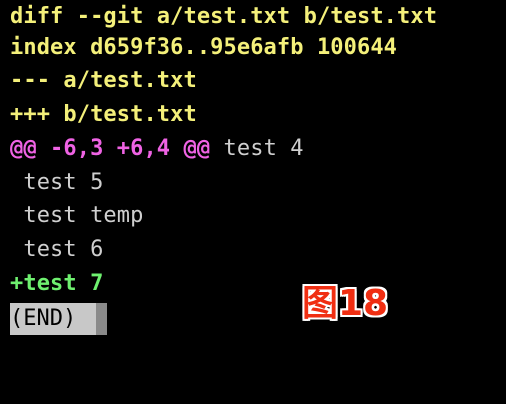  What do you see at coordinates (77, 215) in the screenshot?
I see `context-line: test temp` at bounding box center [77, 215].